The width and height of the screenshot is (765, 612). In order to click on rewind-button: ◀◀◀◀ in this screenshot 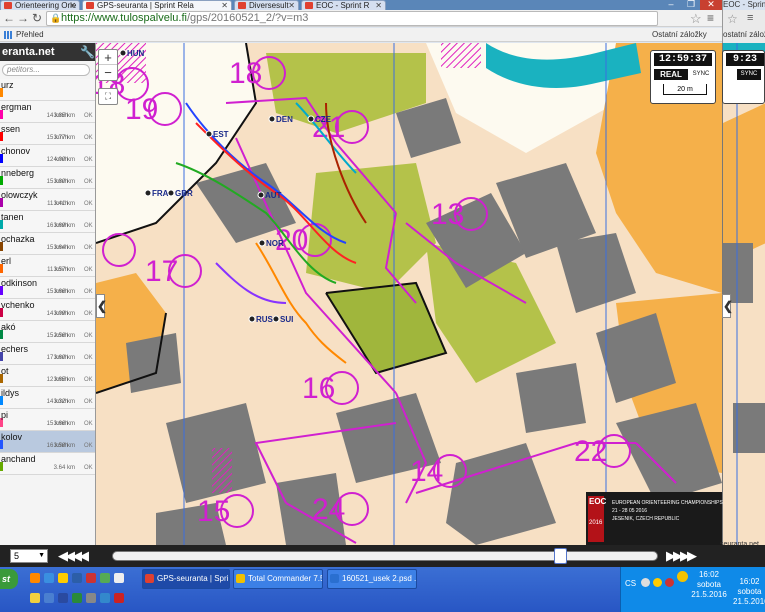, I will do `click(73, 556)`.